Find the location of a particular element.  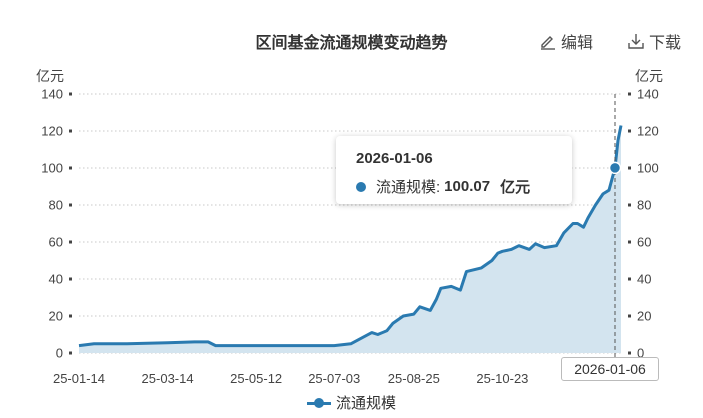

legend-marker-icon is located at coordinates (318, 403).